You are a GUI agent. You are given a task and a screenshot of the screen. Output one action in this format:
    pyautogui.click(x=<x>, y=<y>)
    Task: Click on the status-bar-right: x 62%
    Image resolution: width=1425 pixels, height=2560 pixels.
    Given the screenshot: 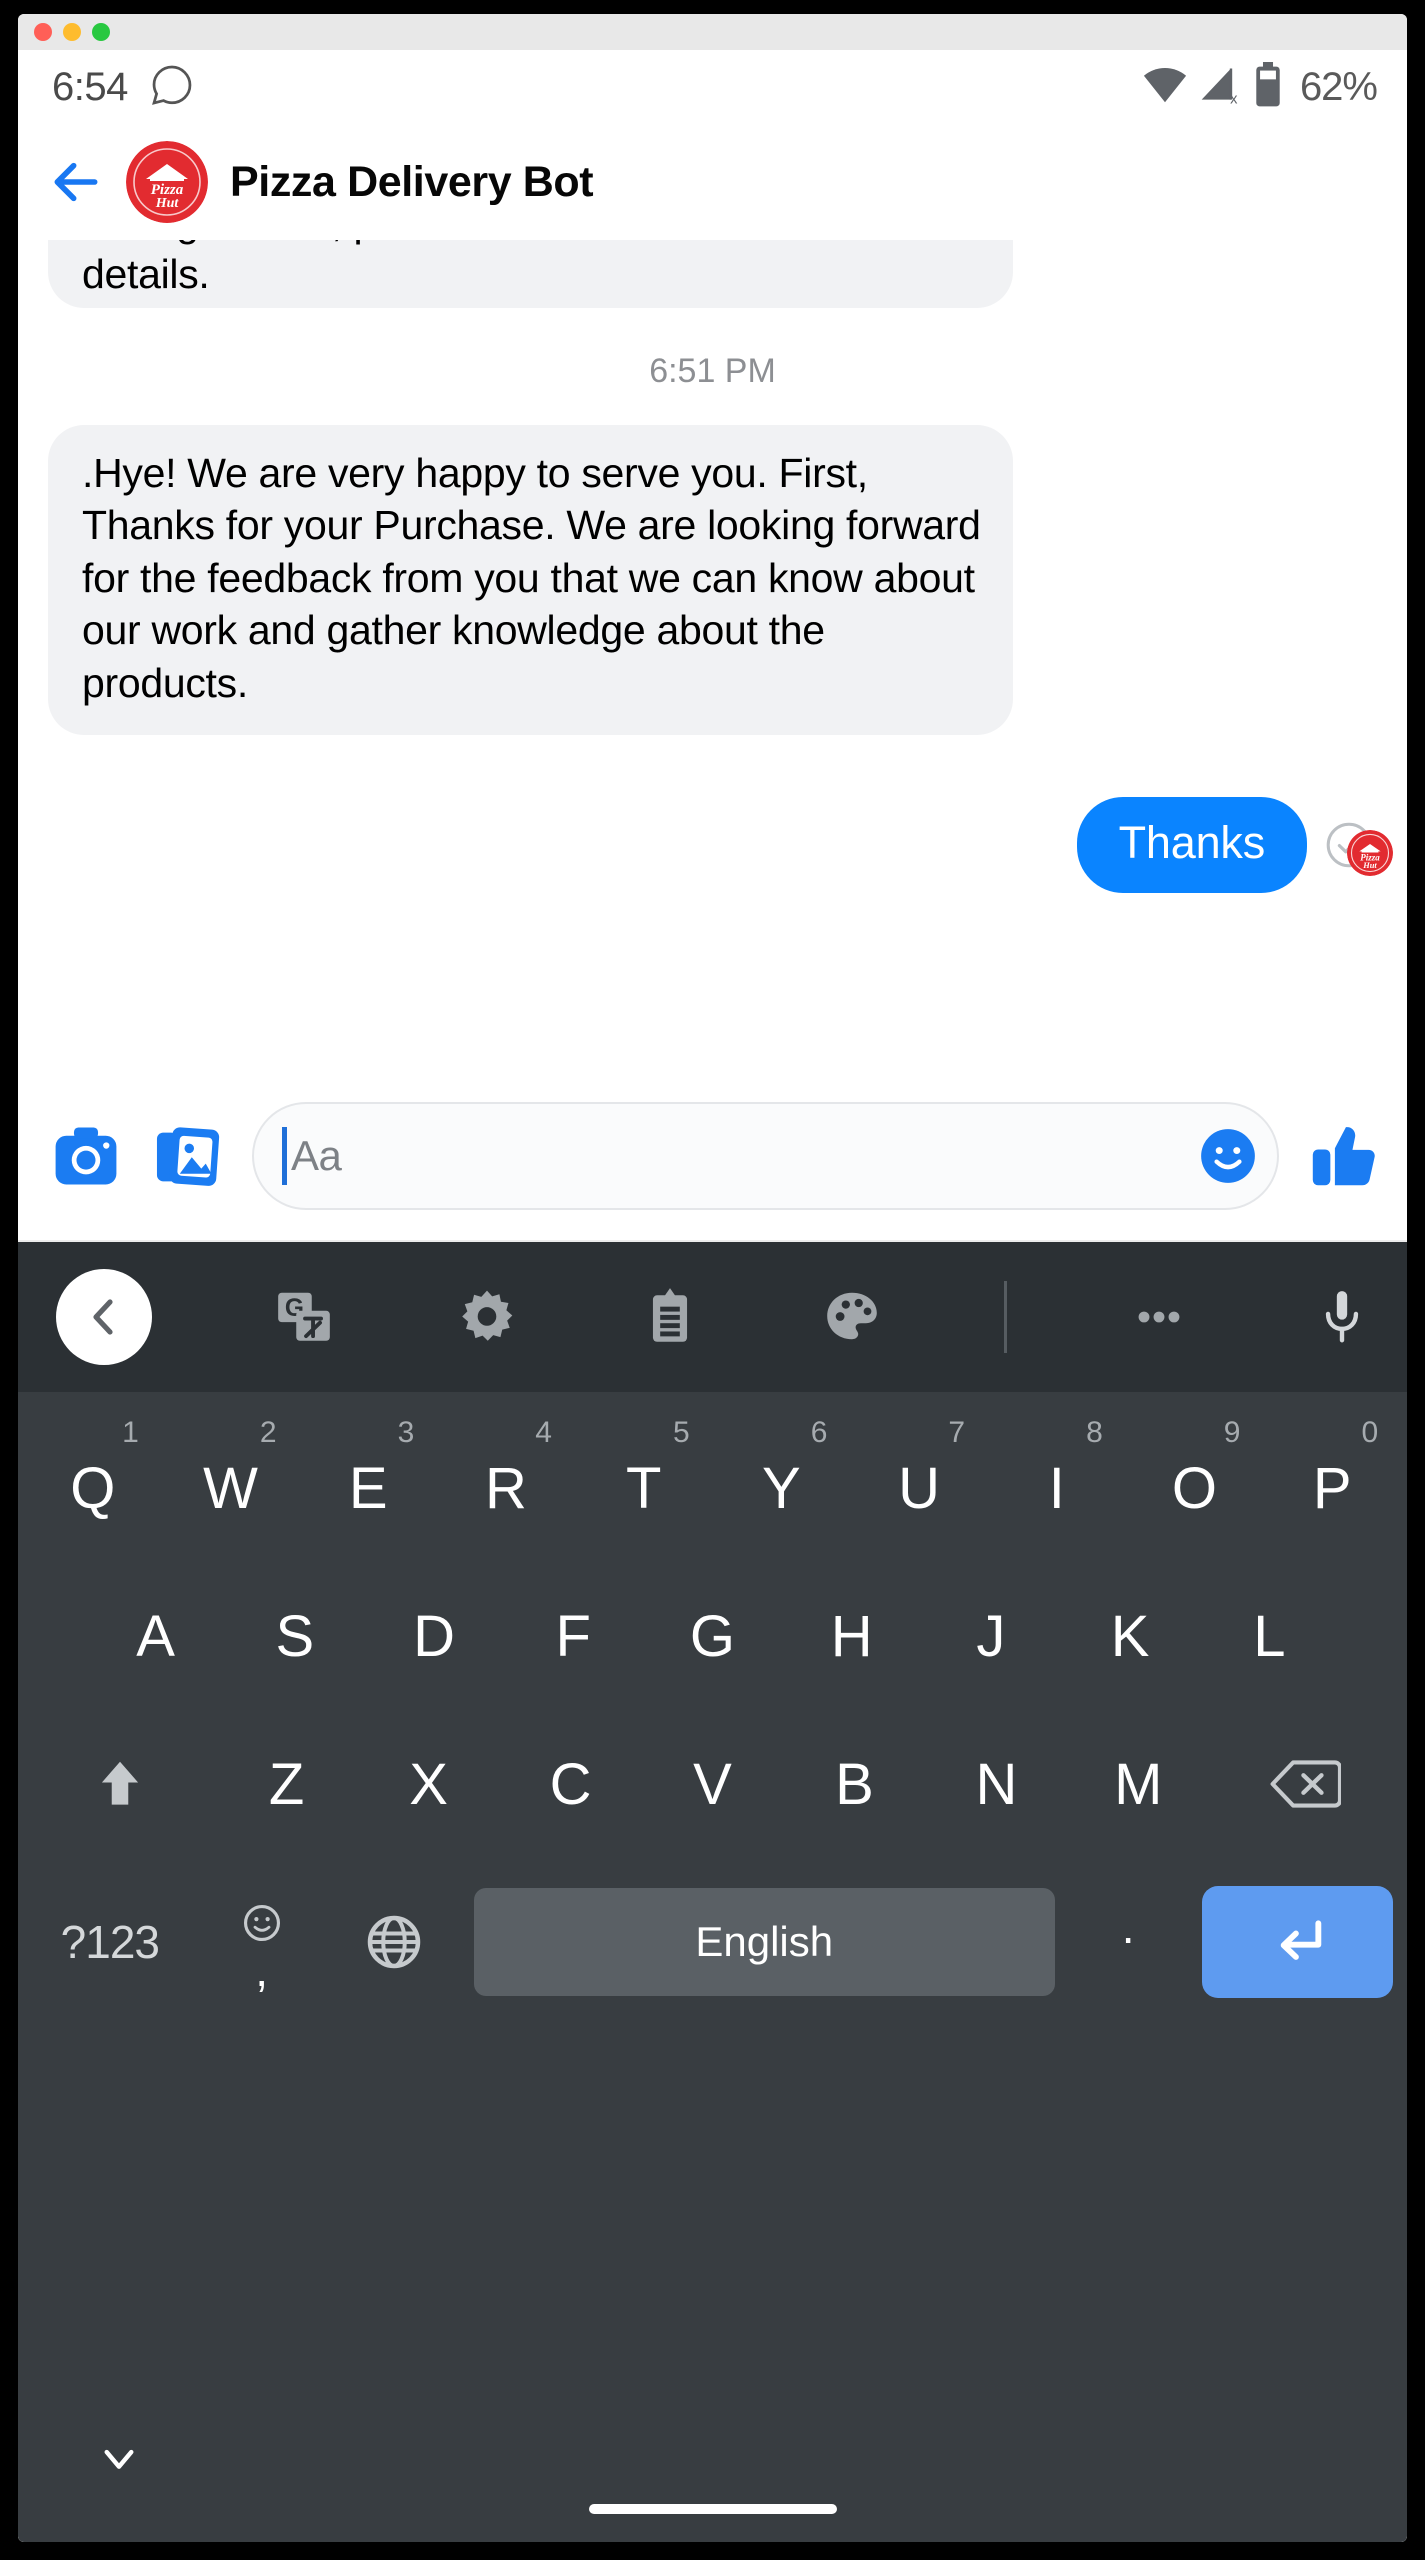 What is the action you would take?
    pyautogui.click(x=1260, y=87)
    